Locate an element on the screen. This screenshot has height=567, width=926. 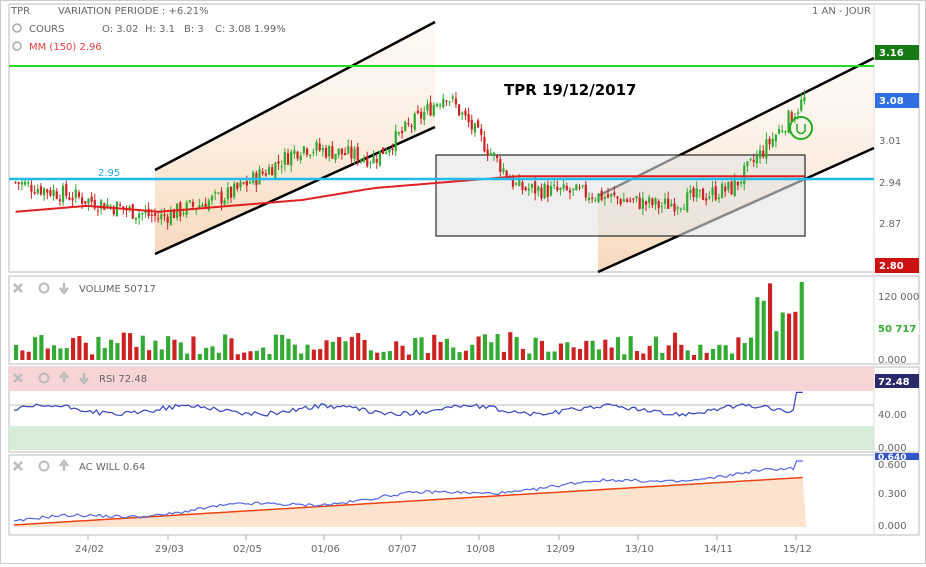
acwill-tick-0.6: 0.600 is located at coordinates (892, 465).